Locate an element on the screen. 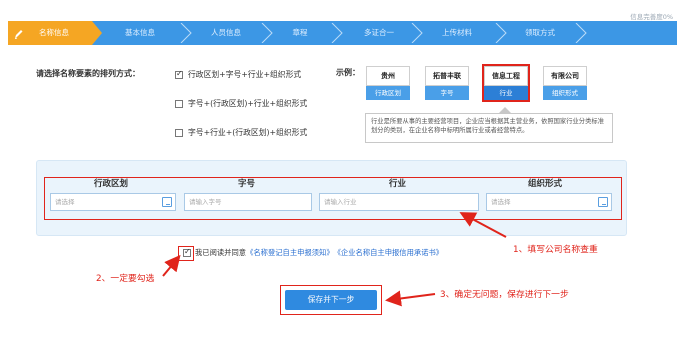 Image resolution: width=677 pixels, height=358 pixels. annotation-arrows is located at coordinates (334, 259).